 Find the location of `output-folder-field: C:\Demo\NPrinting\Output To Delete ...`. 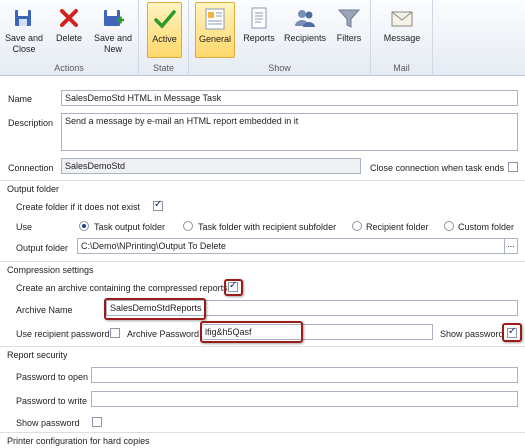

output-folder-field: C:\Demo\NPrinting\Output To Delete ... is located at coordinates (297, 246).